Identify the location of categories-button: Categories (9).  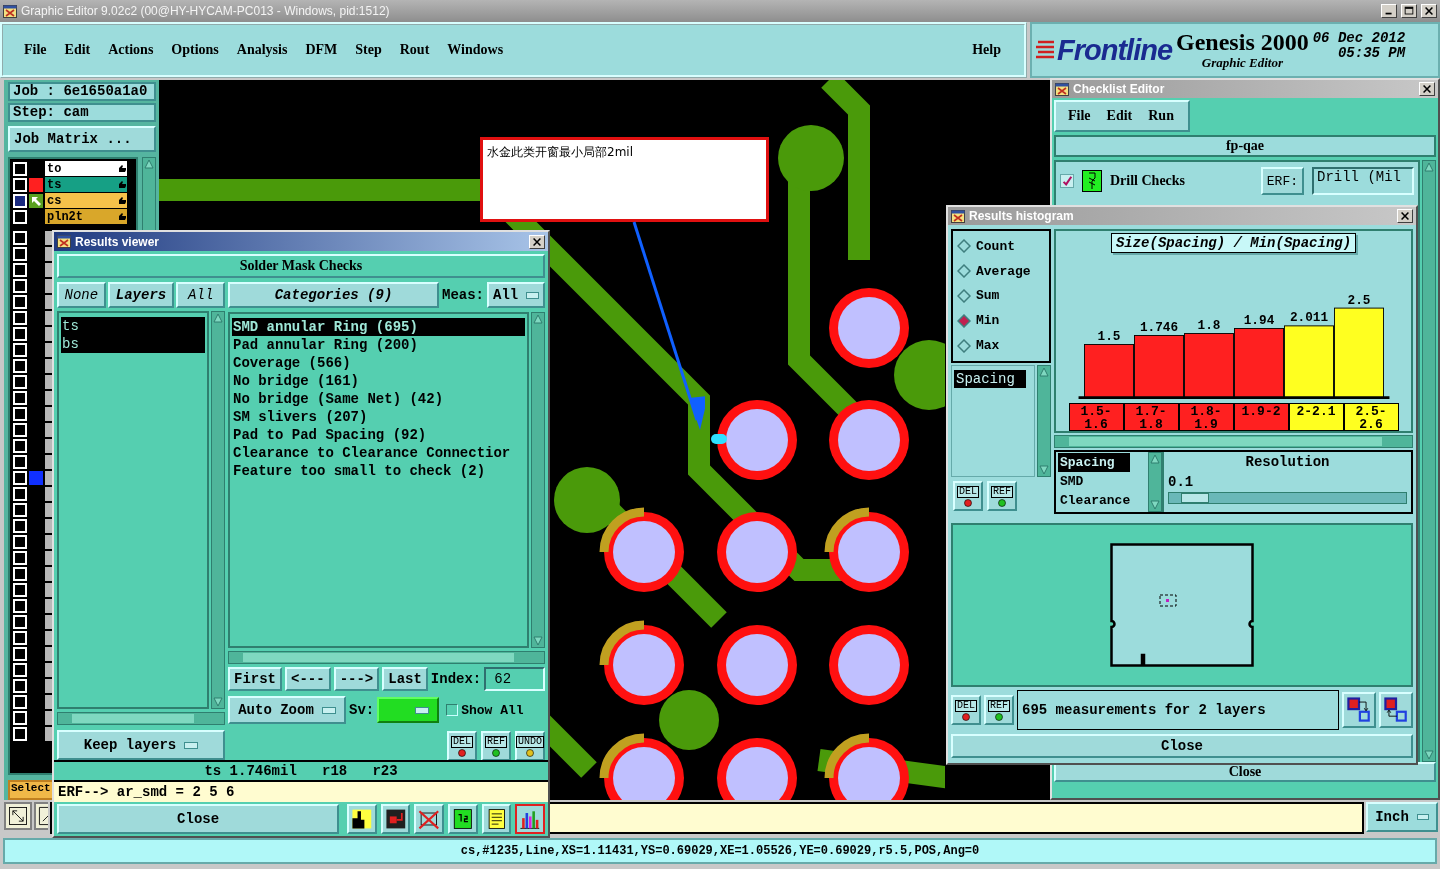
(333, 295).